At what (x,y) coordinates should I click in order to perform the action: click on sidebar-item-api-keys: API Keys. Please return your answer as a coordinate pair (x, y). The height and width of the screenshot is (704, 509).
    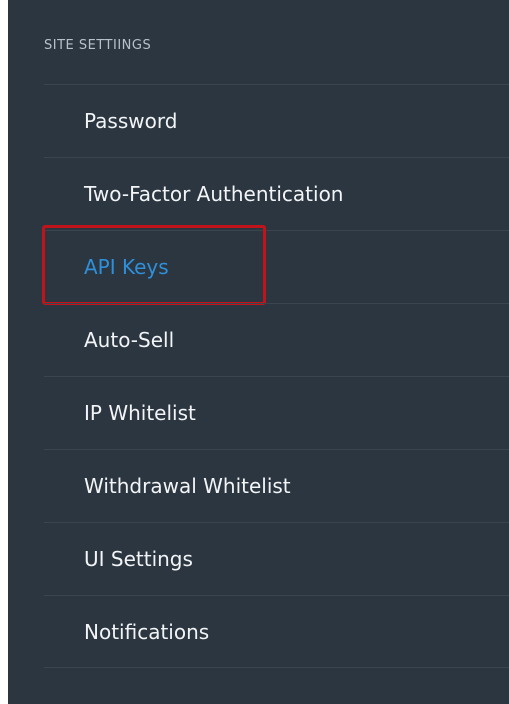
    Looking at the image, I should click on (275, 265).